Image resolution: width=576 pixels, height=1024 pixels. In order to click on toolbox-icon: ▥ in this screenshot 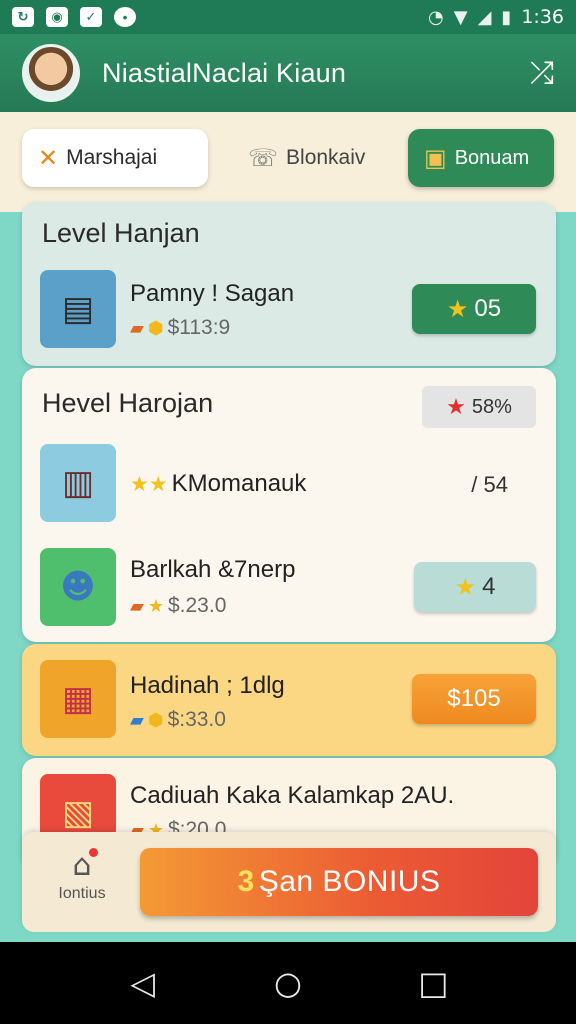, I will do `click(78, 483)`.